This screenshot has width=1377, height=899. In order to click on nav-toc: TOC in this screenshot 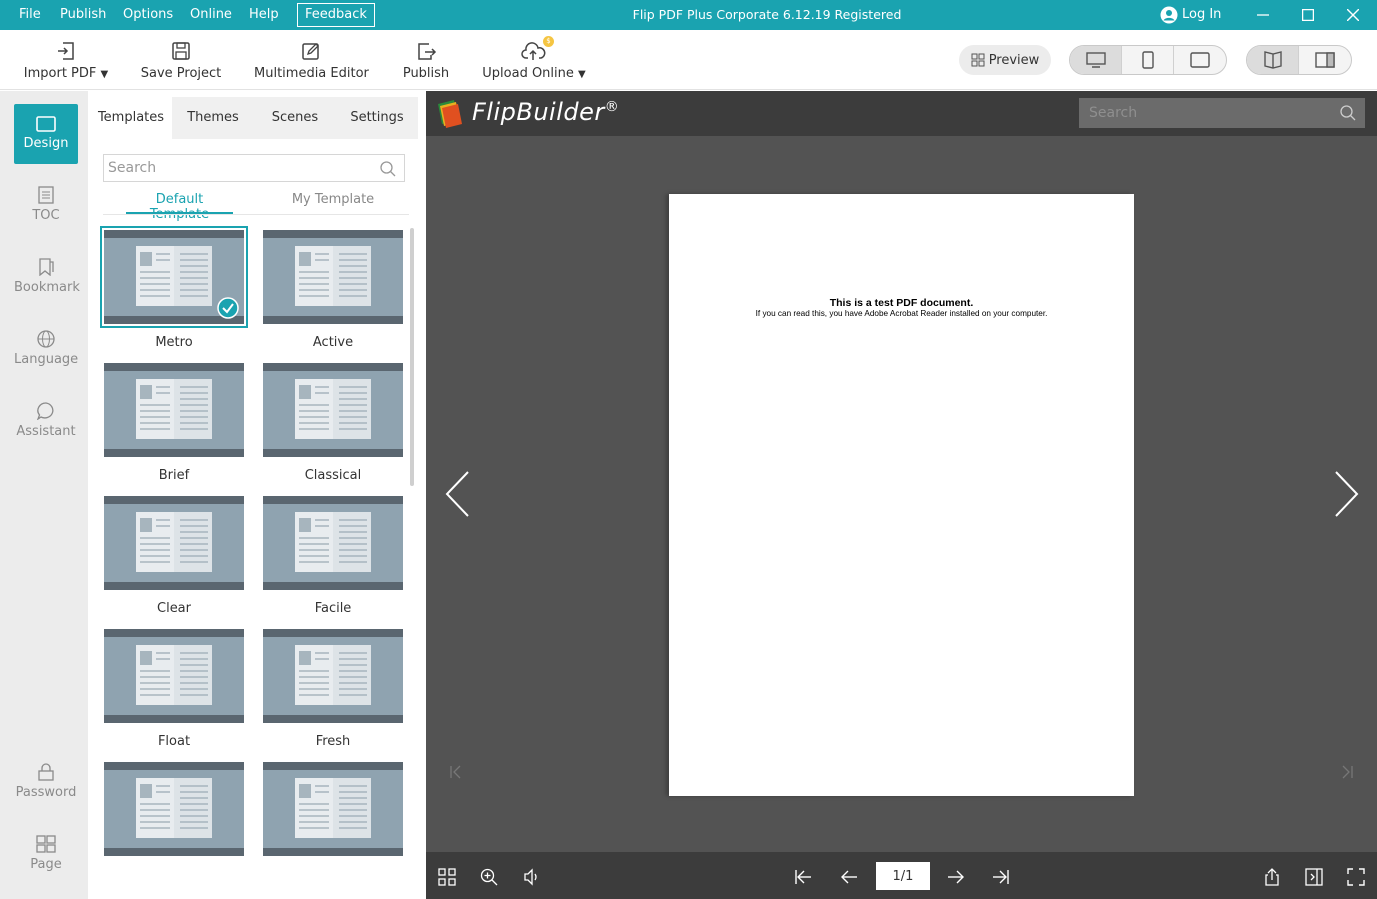, I will do `click(46, 206)`.